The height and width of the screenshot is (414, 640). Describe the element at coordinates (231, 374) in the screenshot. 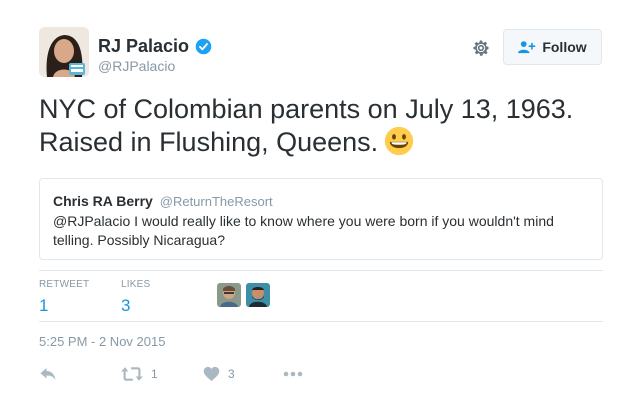

I see `like-count: 3` at that location.